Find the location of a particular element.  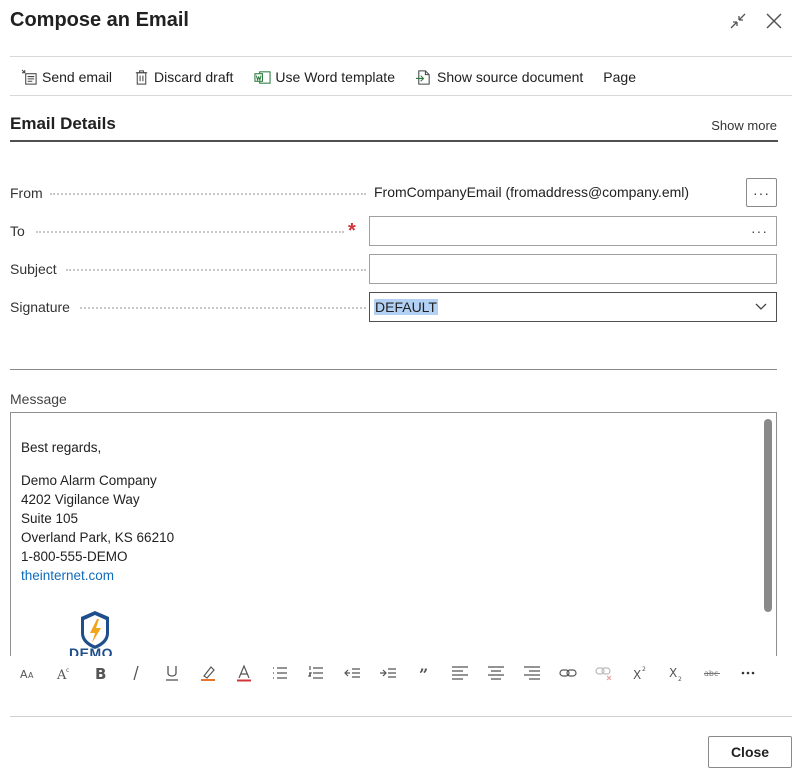

rich-text-toolbar: AA Ac B ” X2 X 2 abc is located at coordinates (388, 673).